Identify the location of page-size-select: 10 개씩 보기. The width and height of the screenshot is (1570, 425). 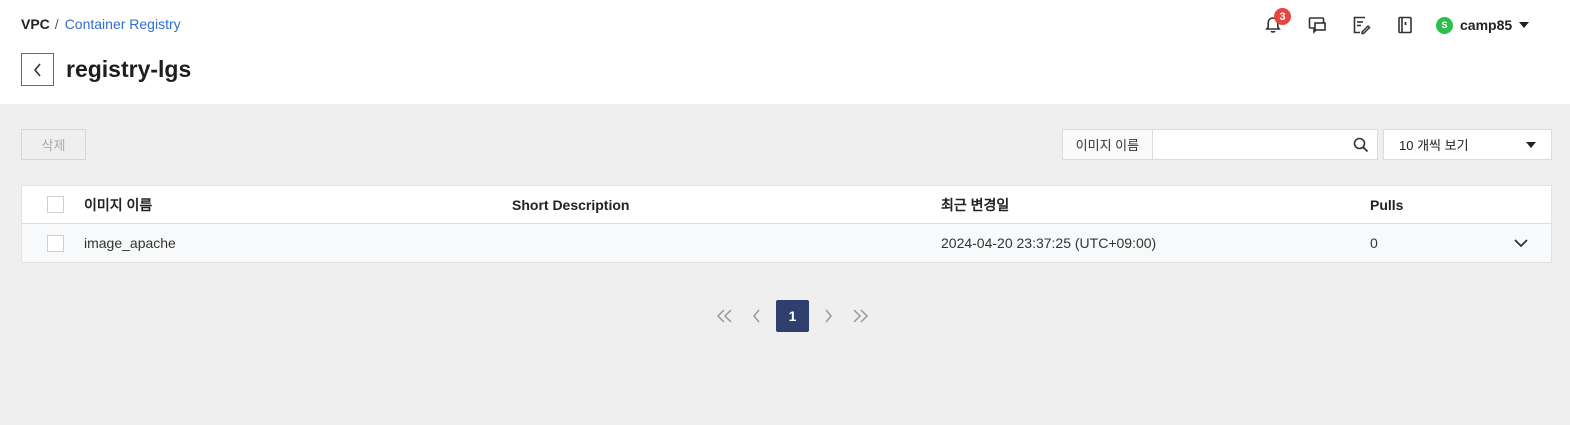
(1467, 144).